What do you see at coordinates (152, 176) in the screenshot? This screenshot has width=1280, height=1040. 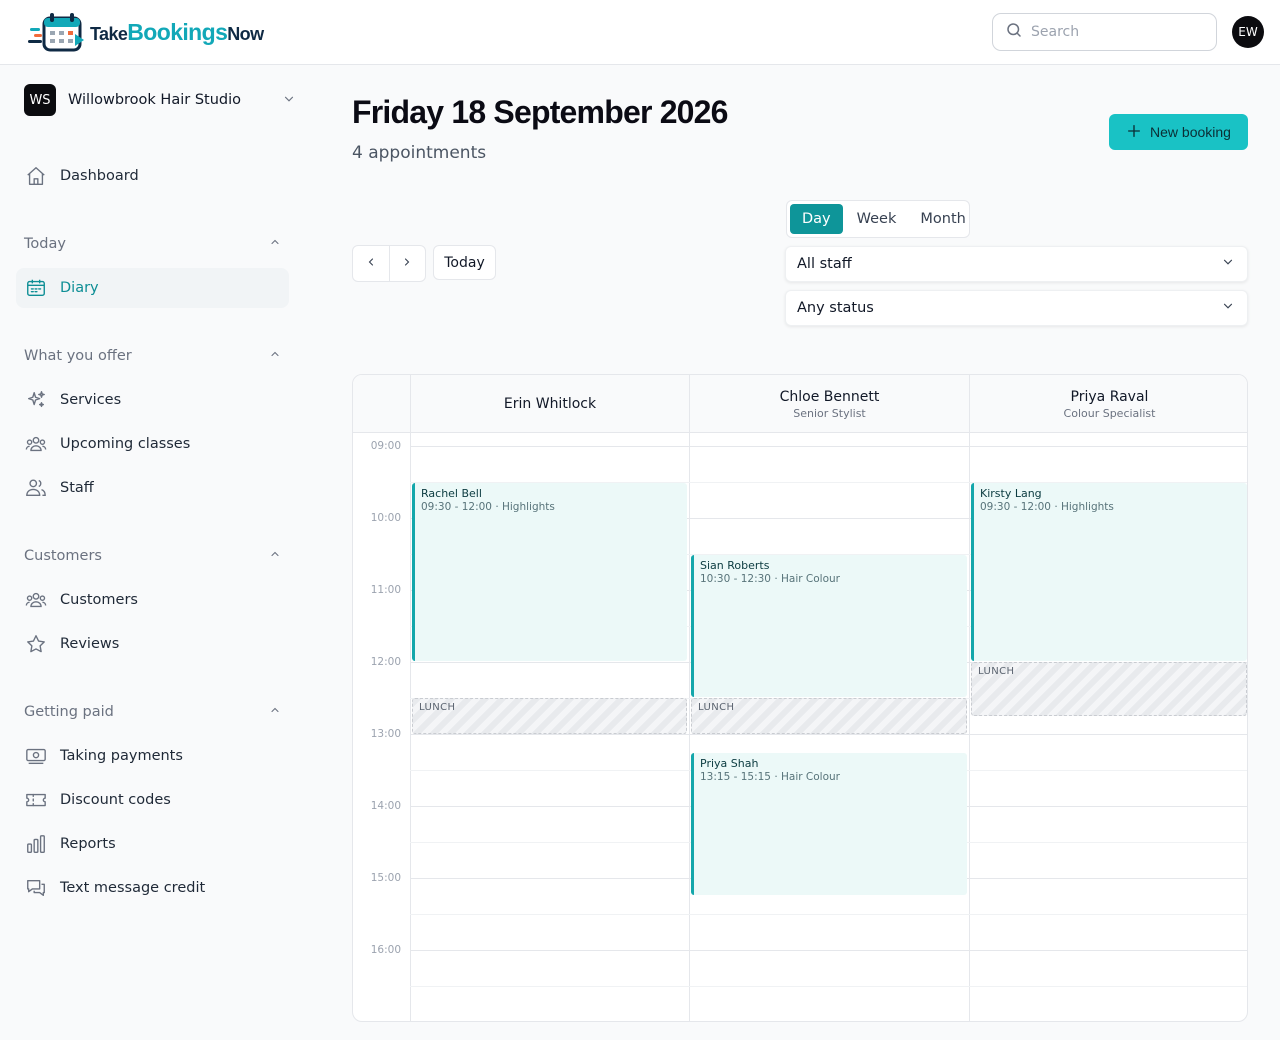 I see `sidebar-item-dashboard: Dashboard` at bounding box center [152, 176].